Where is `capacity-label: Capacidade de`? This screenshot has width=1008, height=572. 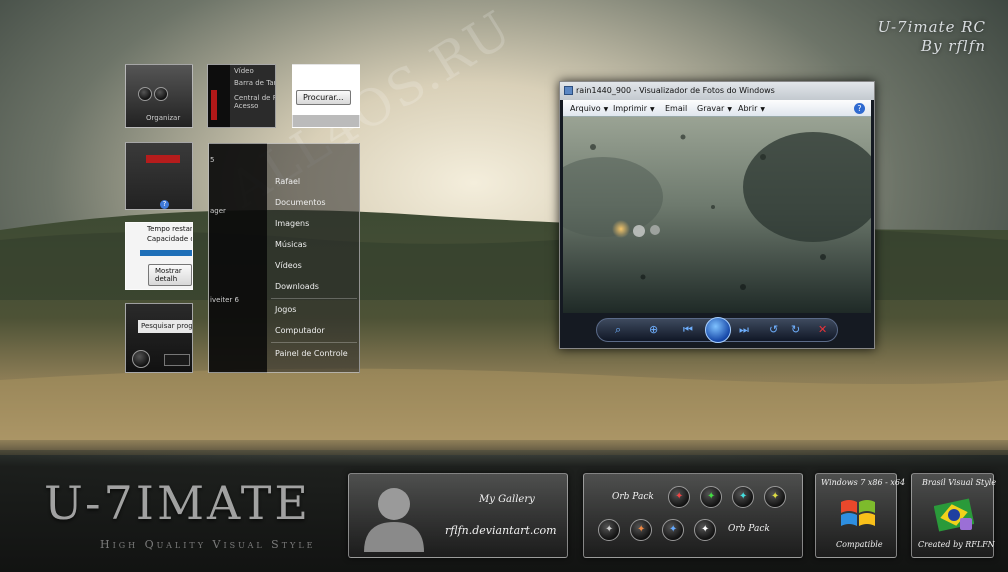 capacity-label: Capacidade de is located at coordinates (169, 239).